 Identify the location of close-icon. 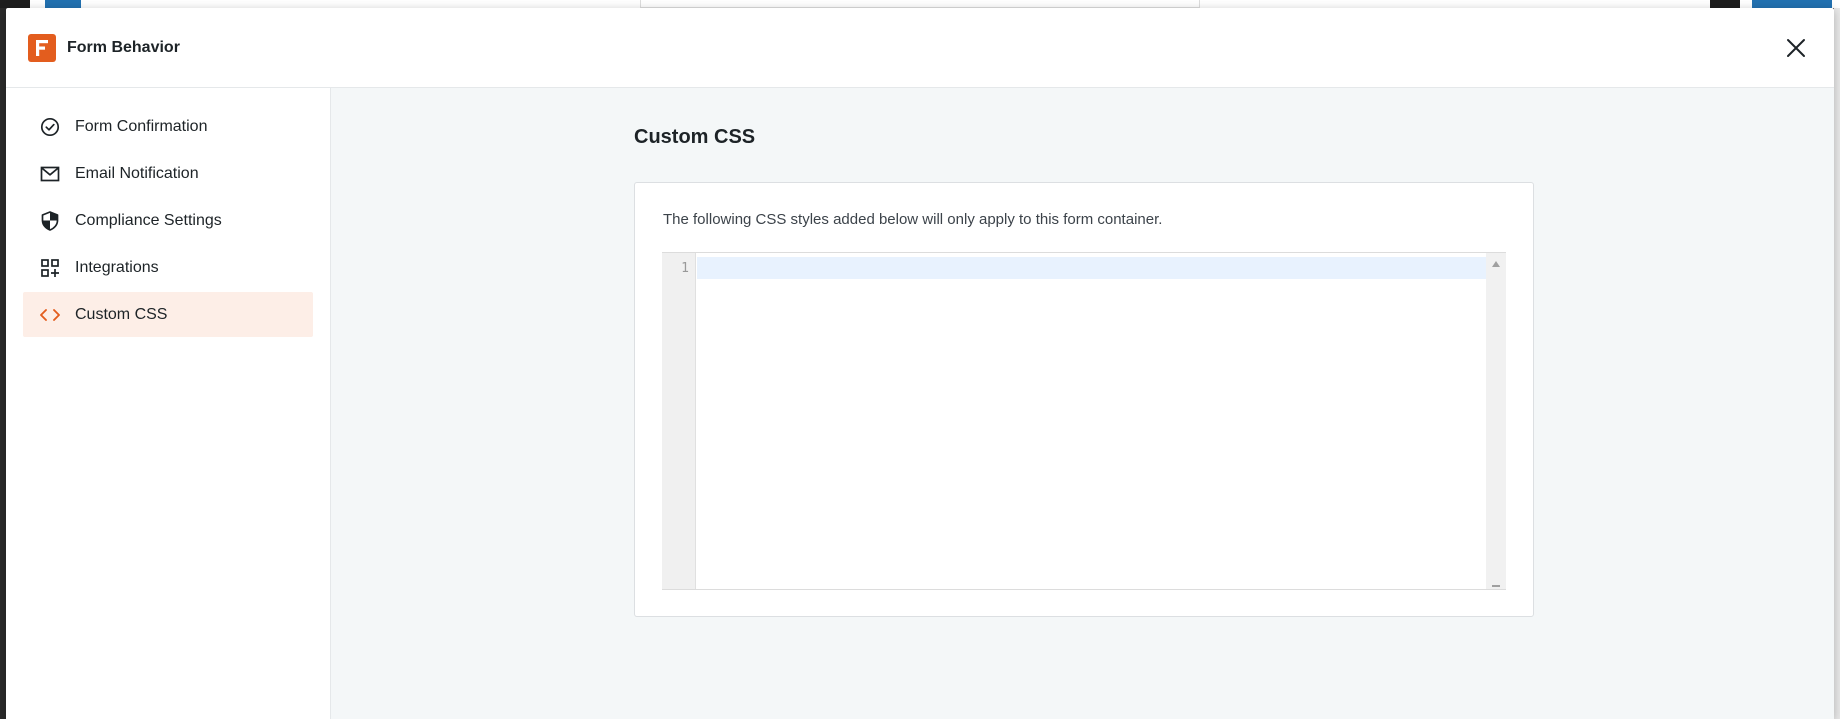
(1796, 48).